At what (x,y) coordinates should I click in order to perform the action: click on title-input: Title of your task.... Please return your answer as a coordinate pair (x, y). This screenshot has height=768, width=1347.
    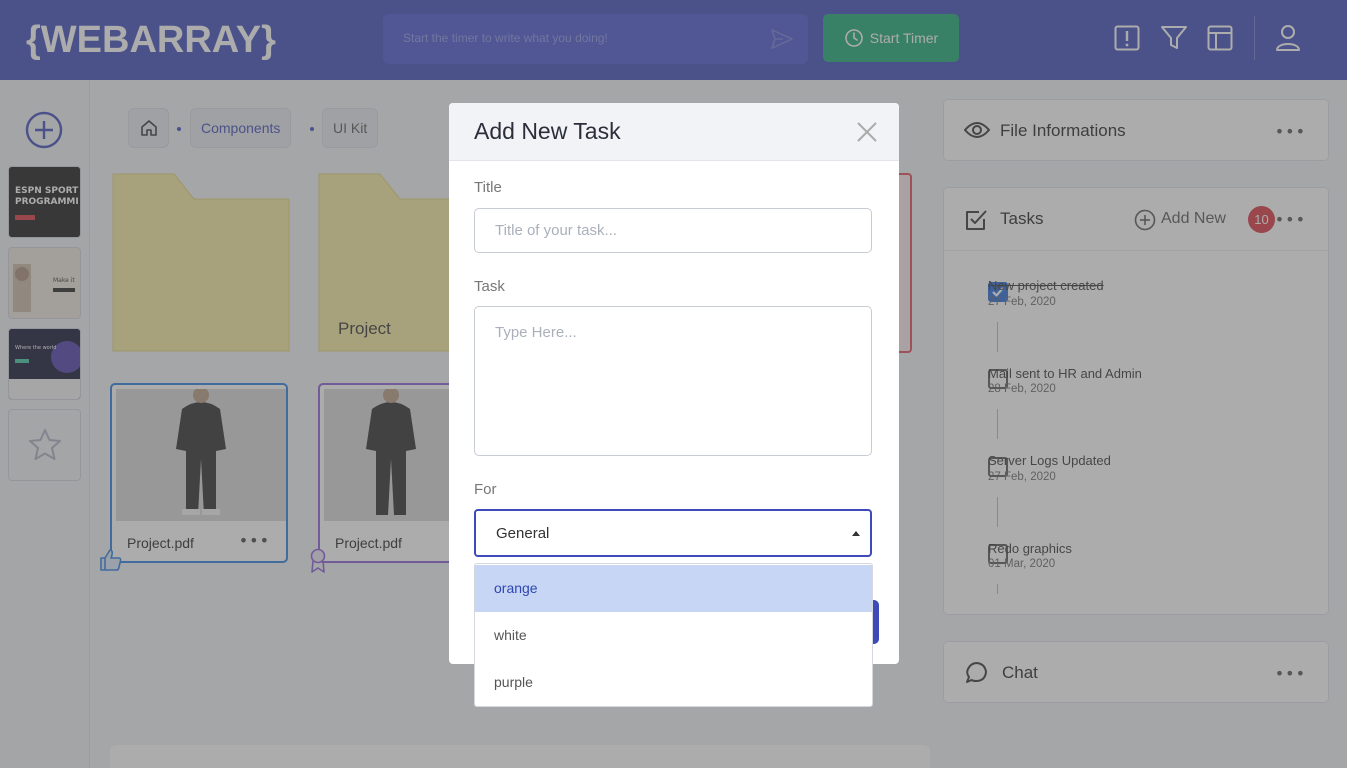
    Looking at the image, I should click on (673, 230).